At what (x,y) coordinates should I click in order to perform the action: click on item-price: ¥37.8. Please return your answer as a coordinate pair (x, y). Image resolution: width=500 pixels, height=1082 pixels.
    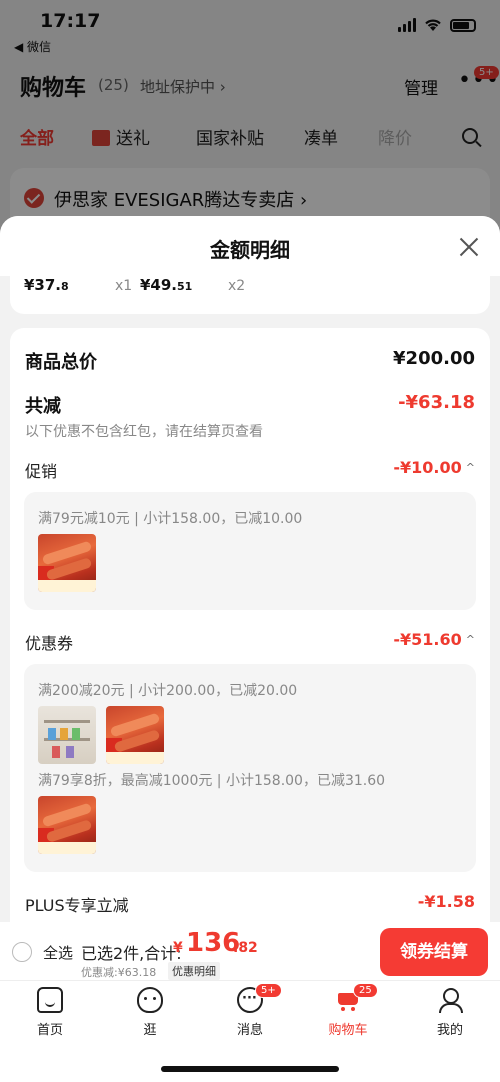
    Looking at the image, I should click on (46, 285).